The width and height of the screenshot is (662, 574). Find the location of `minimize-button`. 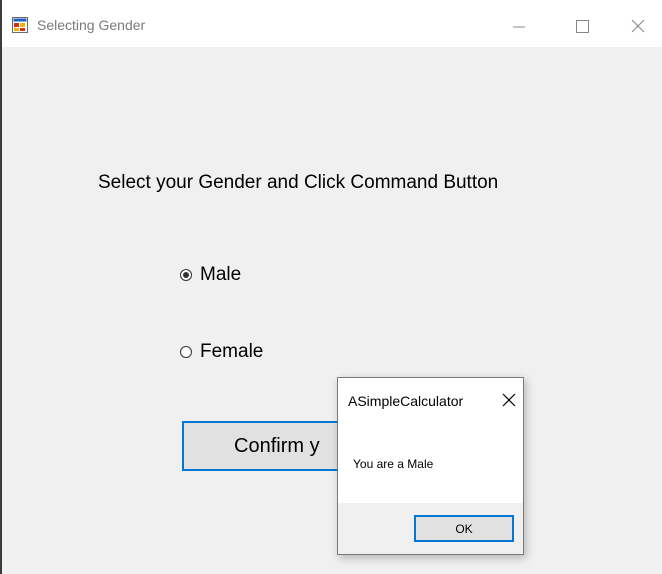

minimize-button is located at coordinates (519, 24).